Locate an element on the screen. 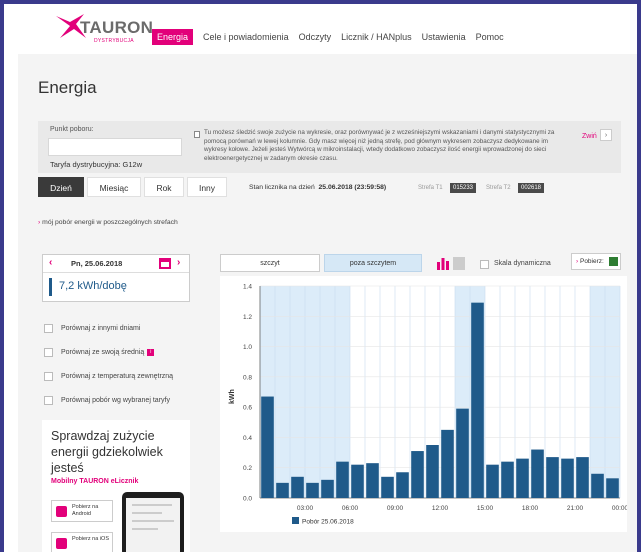 The width and height of the screenshot is (641, 552). punkt-poboru-field is located at coordinates (115, 147).